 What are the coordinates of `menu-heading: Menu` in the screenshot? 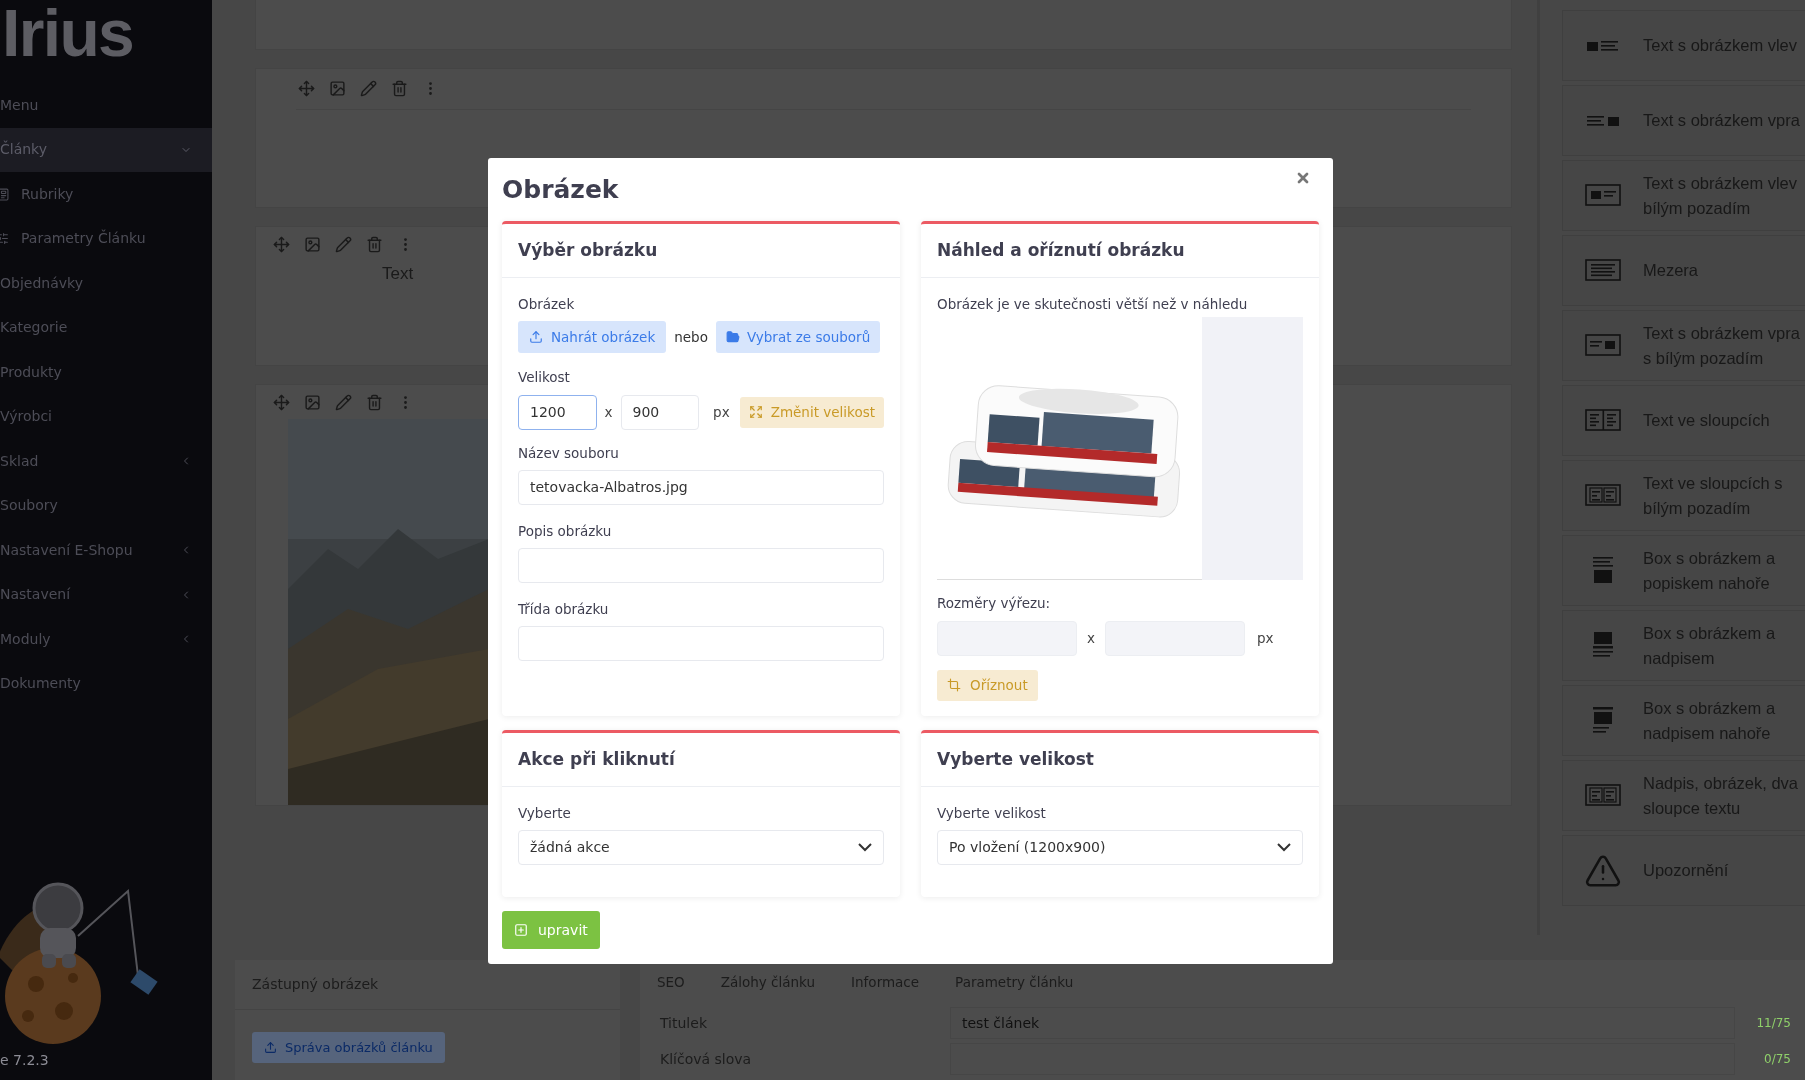 It's located at (20, 105).